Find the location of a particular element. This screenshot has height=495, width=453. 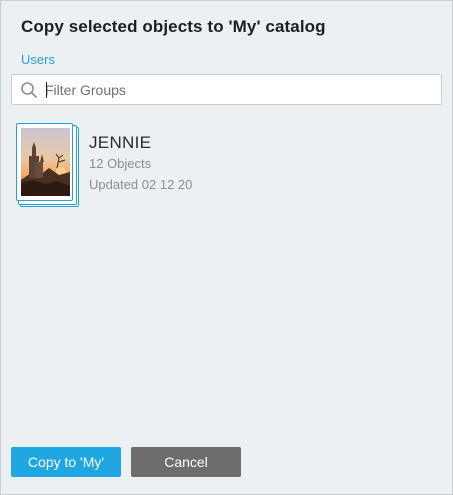

group-object-count: 12 Objects is located at coordinates (120, 163).